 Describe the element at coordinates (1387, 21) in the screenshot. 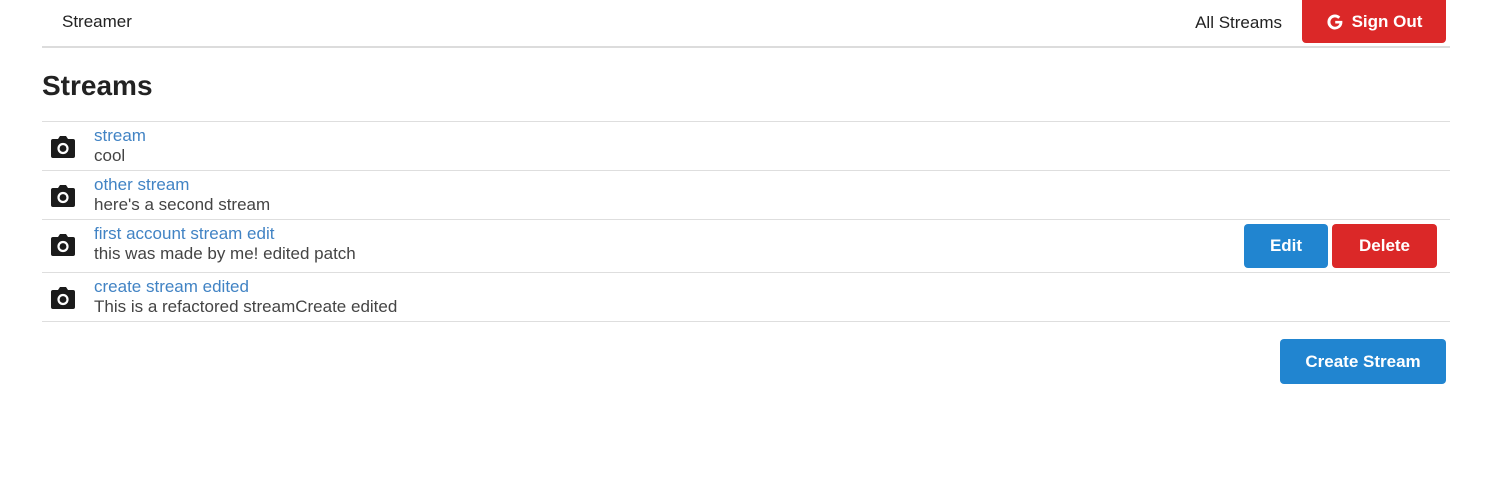

I see `sign-out-label: Sign Out` at that location.